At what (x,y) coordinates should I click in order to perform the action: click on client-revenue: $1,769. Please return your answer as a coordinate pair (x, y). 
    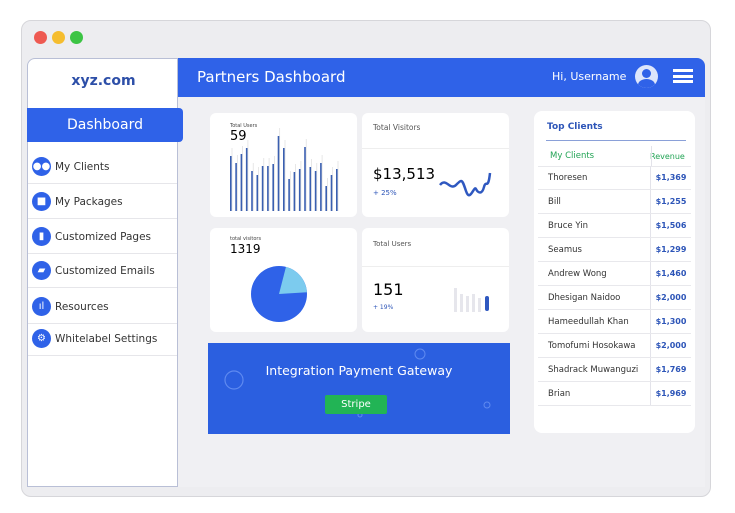
    Looking at the image, I should click on (671, 369).